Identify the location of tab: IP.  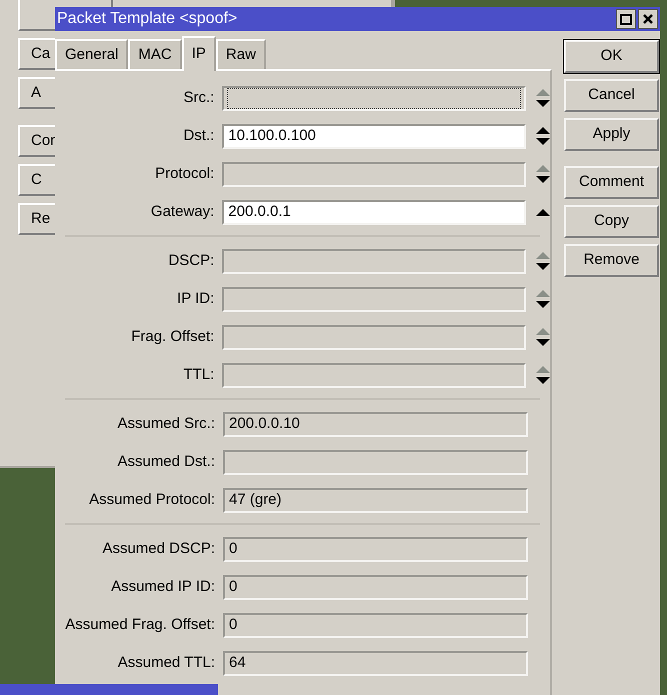
(199, 53).